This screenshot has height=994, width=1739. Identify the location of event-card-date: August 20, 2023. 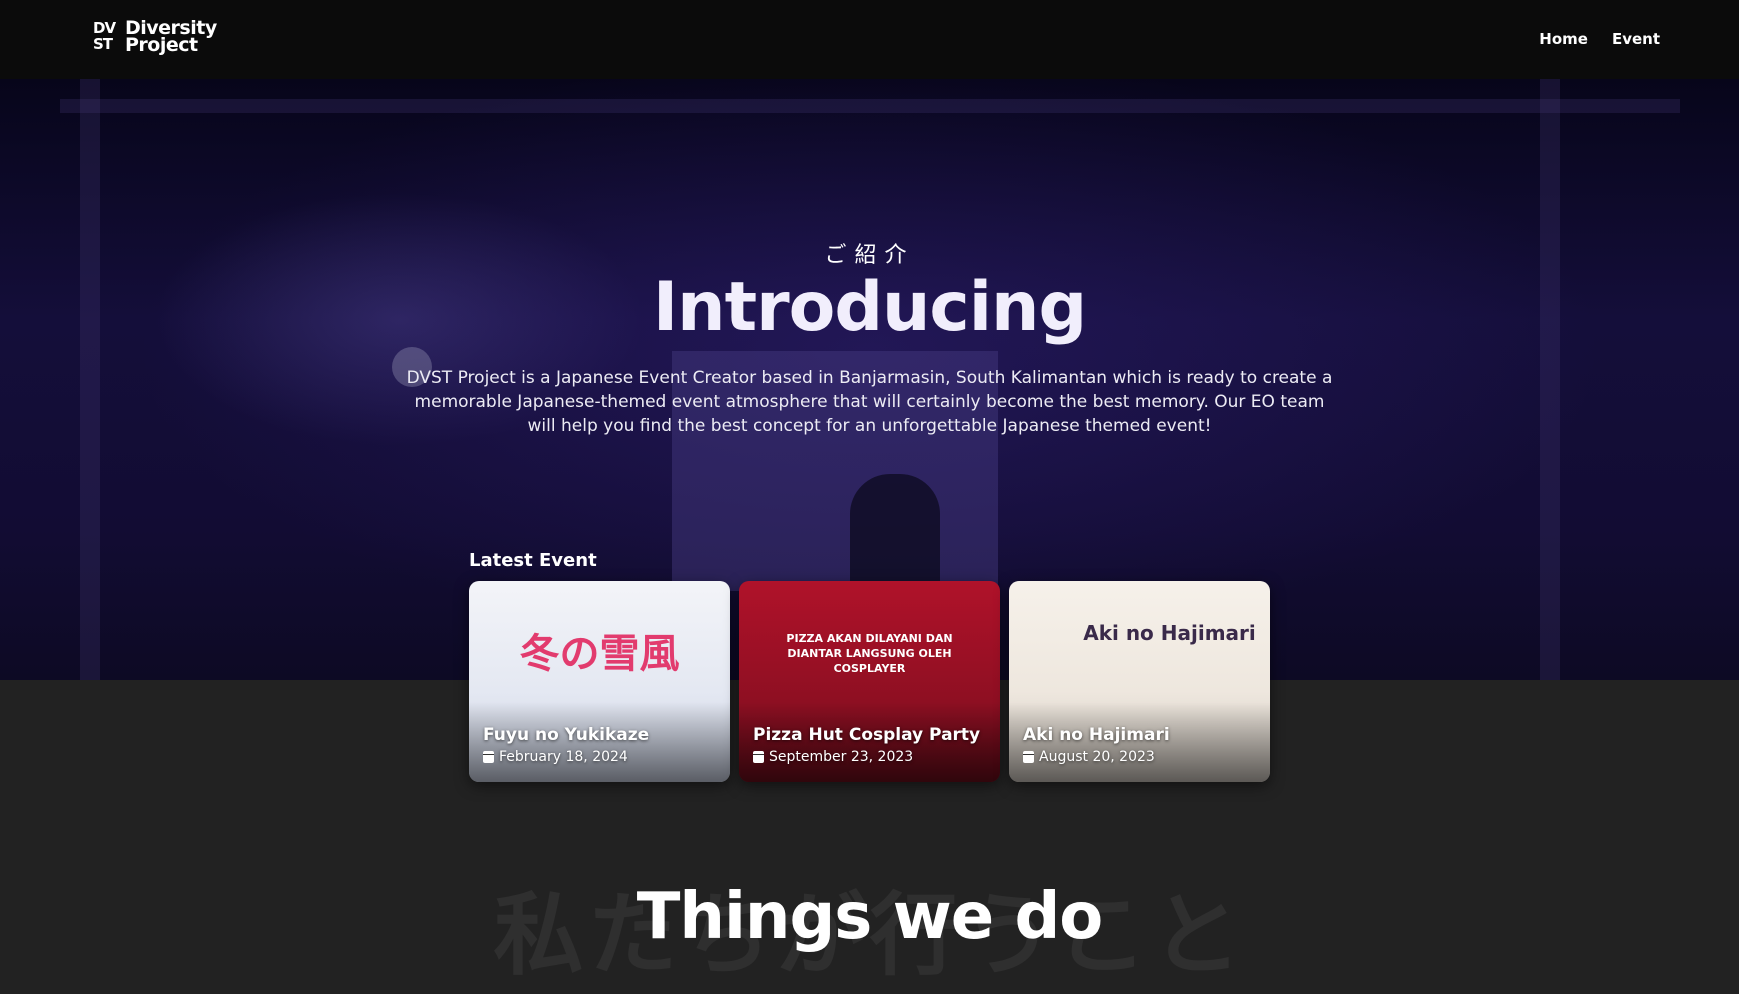
(1089, 757).